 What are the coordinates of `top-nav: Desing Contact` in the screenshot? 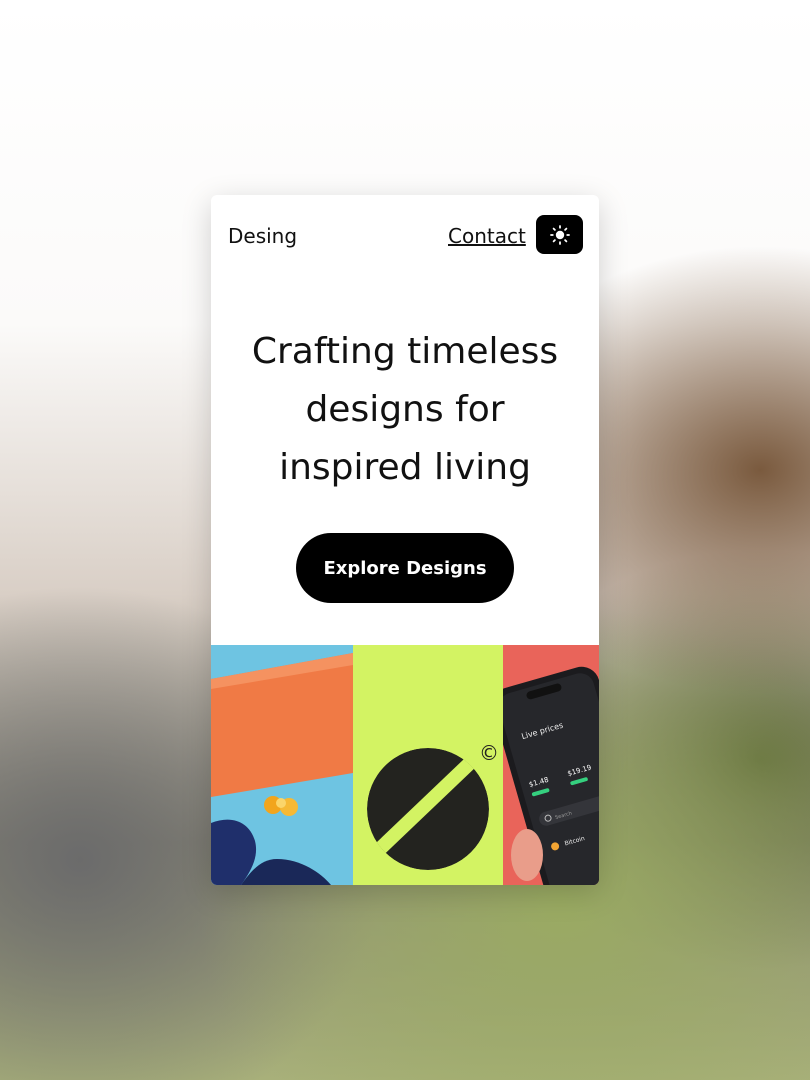 It's located at (405, 237).